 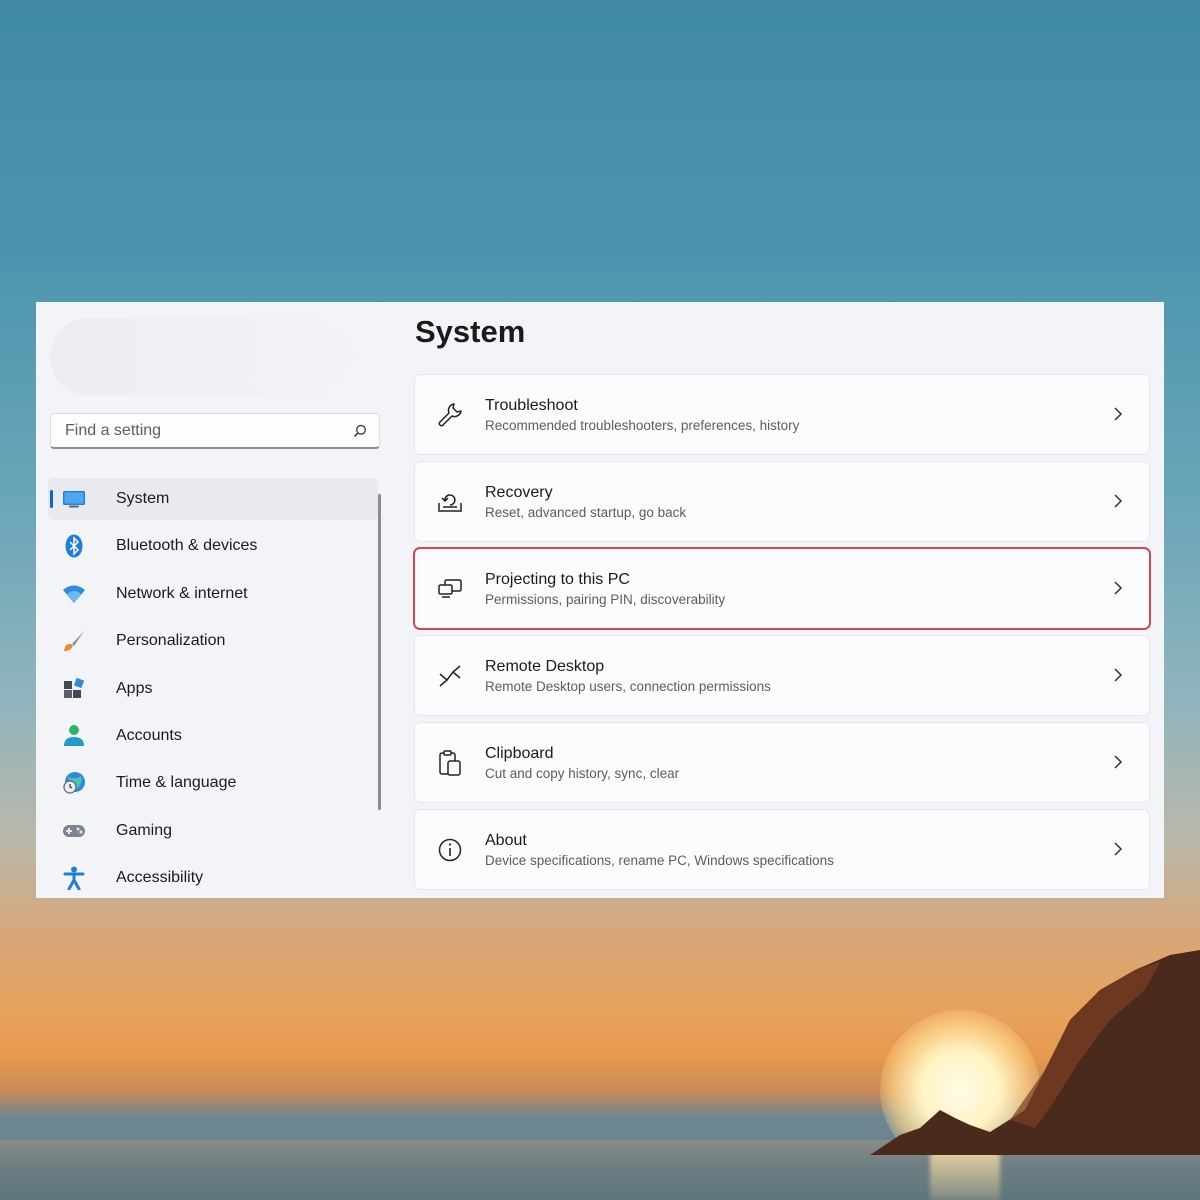 I want to click on apps-icon, so click(x=74, y=689).